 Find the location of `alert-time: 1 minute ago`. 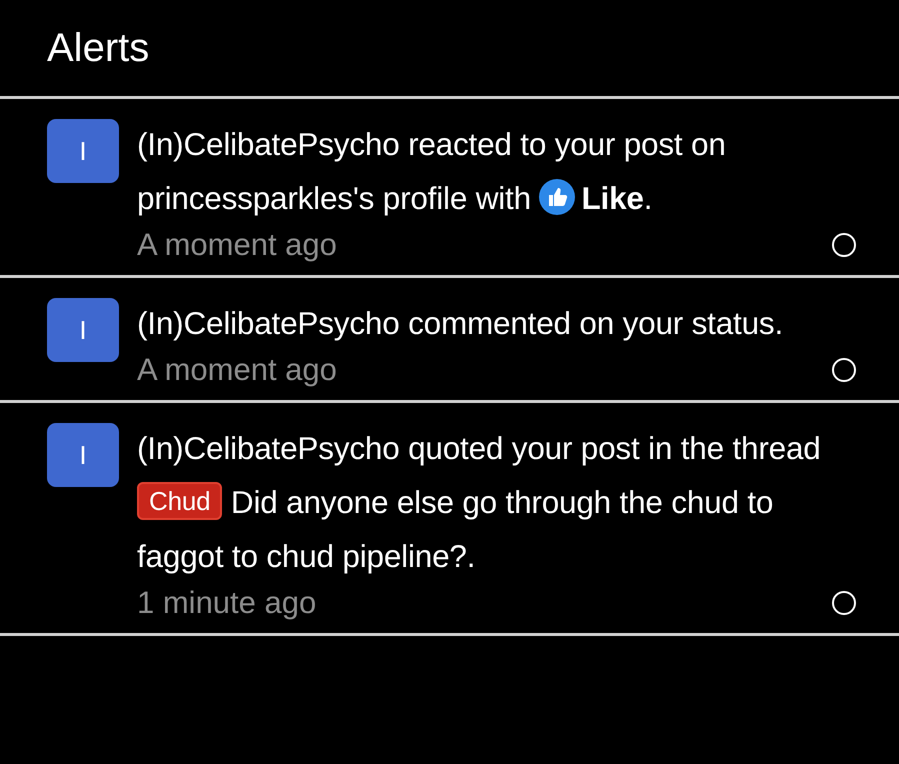

alert-time: 1 minute ago is located at coordinates (226, 603).